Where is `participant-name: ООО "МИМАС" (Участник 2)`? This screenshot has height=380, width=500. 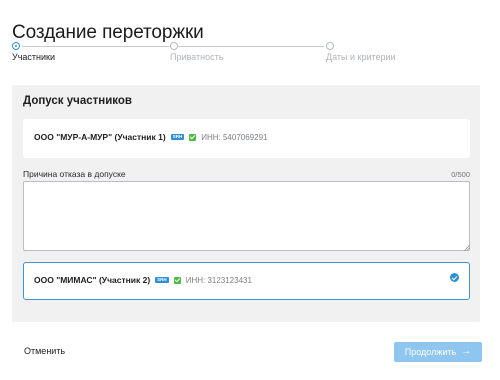
participant-name: ООО "МИМАС" (Участник 2) is located at coordinates (92, 280).